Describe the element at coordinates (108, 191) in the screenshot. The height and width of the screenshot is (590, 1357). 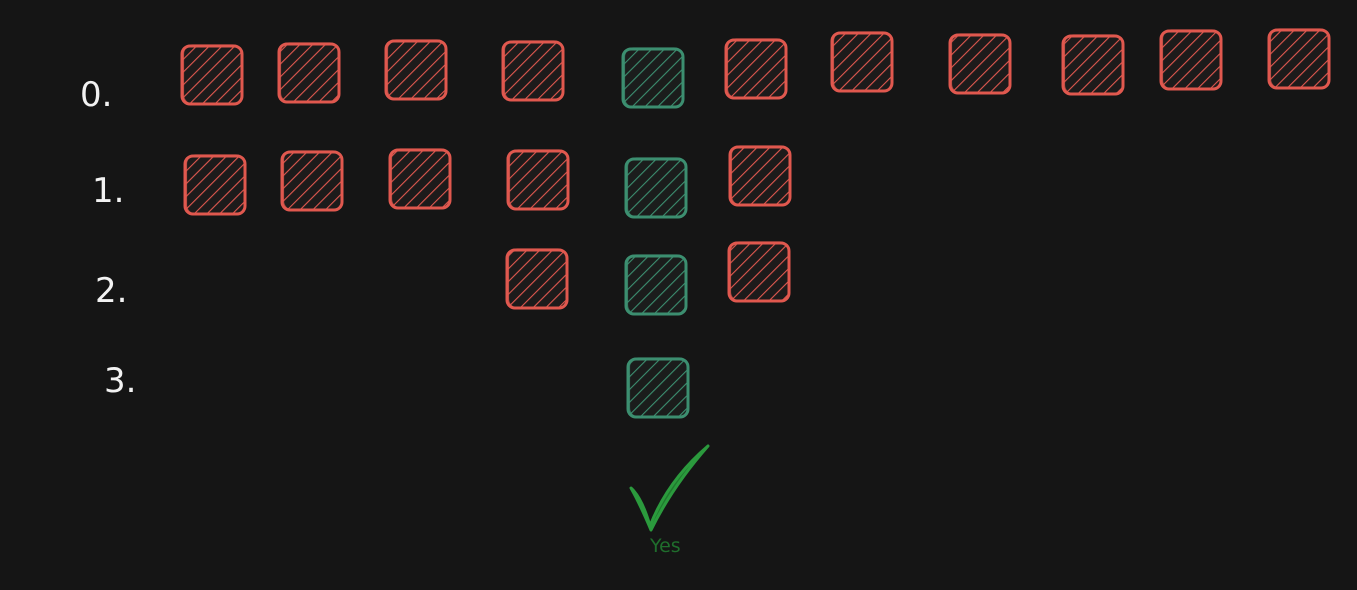
I see `row-label-1: 1.` at that location.